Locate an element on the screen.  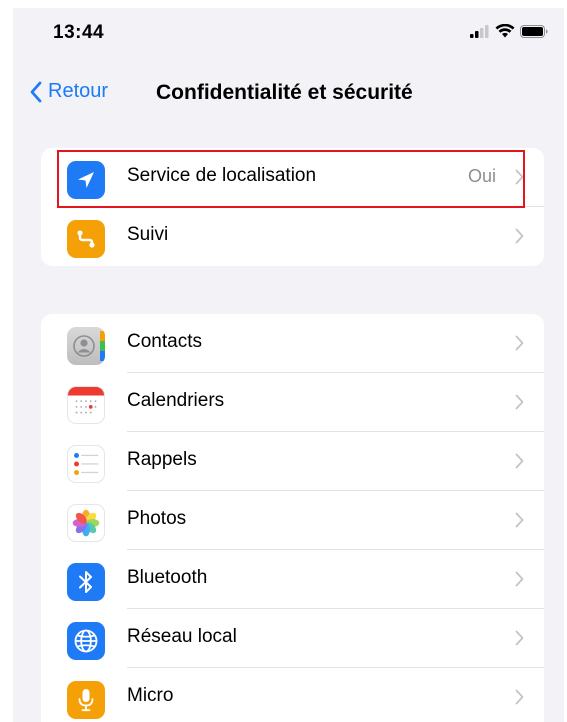
status-time: 13:44 is located at coordinates (79, 32).